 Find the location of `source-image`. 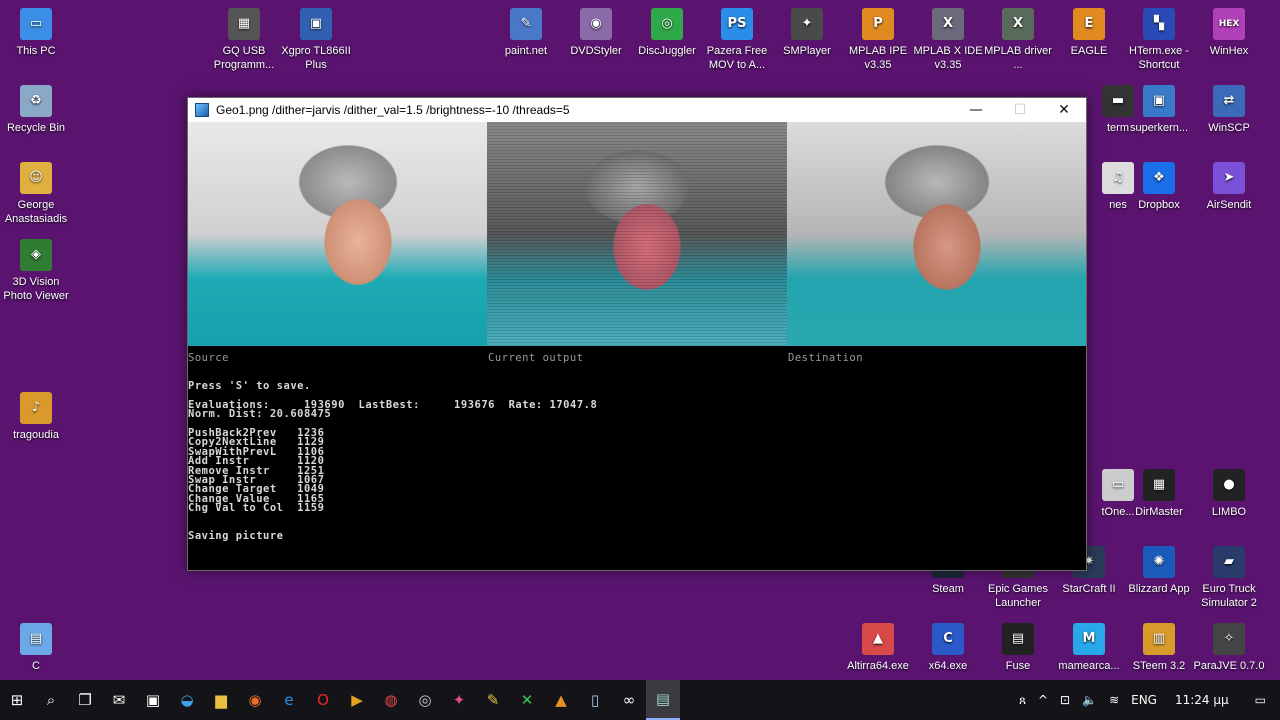

source-image is located at coordinates (338, 234).